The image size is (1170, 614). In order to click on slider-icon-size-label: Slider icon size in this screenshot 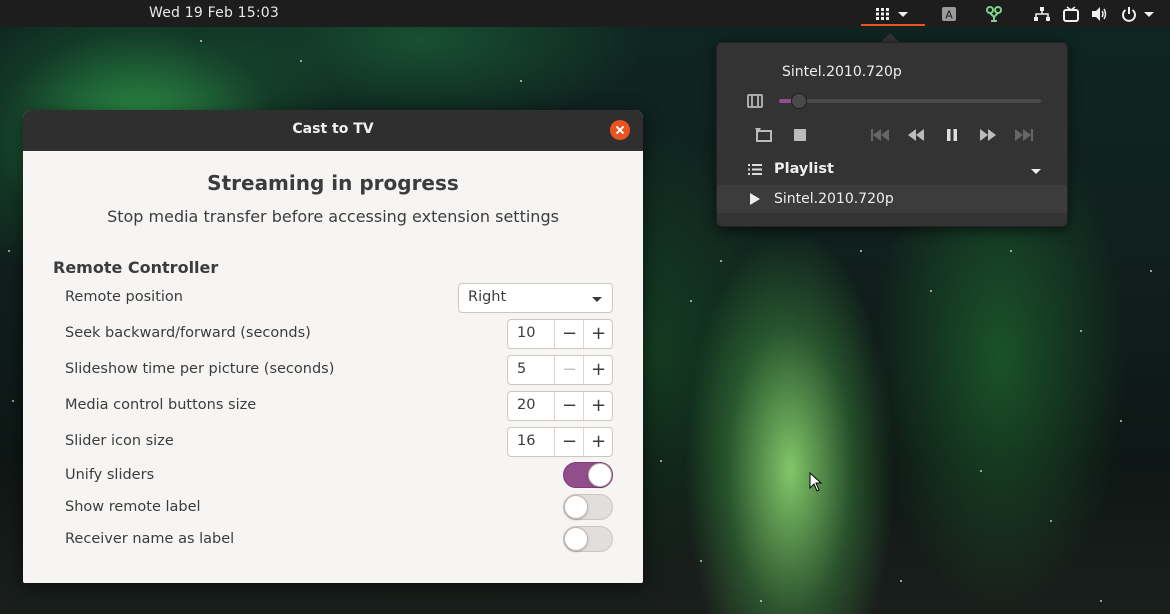, I will do `click(119, 441)`.